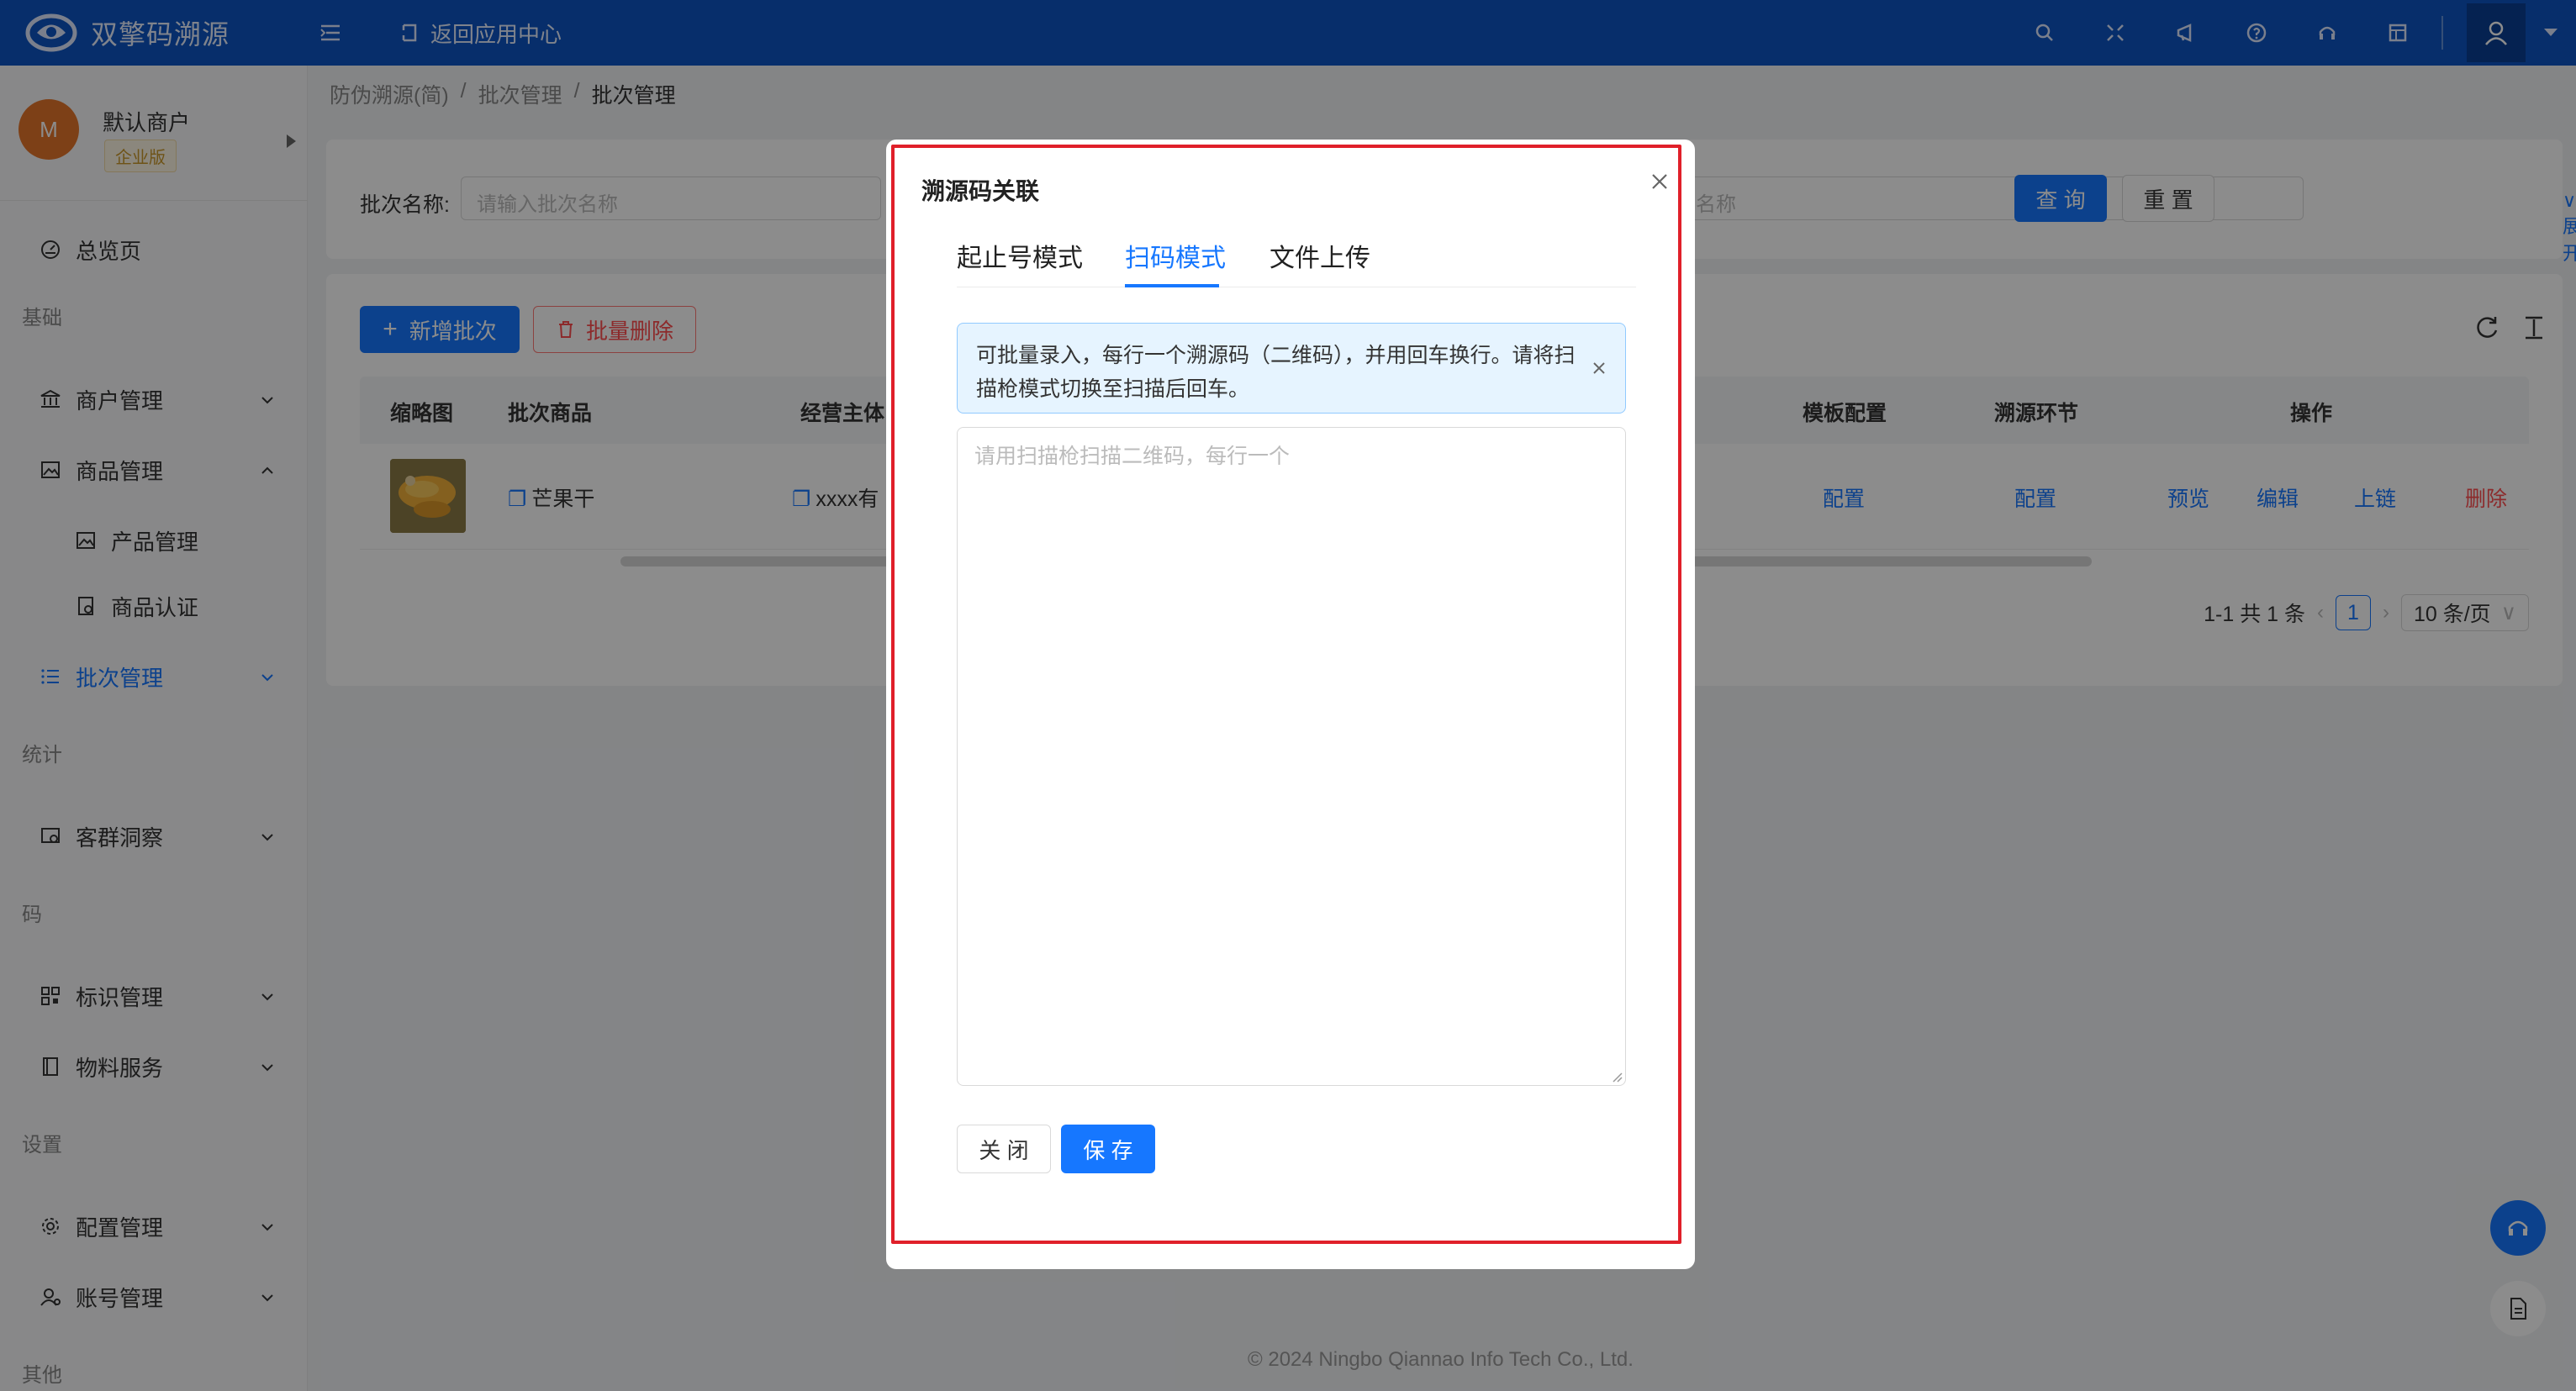 Image resolution: width=2576 pixels, height=1391 pixels. Describe the element at coordinates (1176, 256) in the screenshot. I see `tab-scan-mode: 扫码模式` at that location.